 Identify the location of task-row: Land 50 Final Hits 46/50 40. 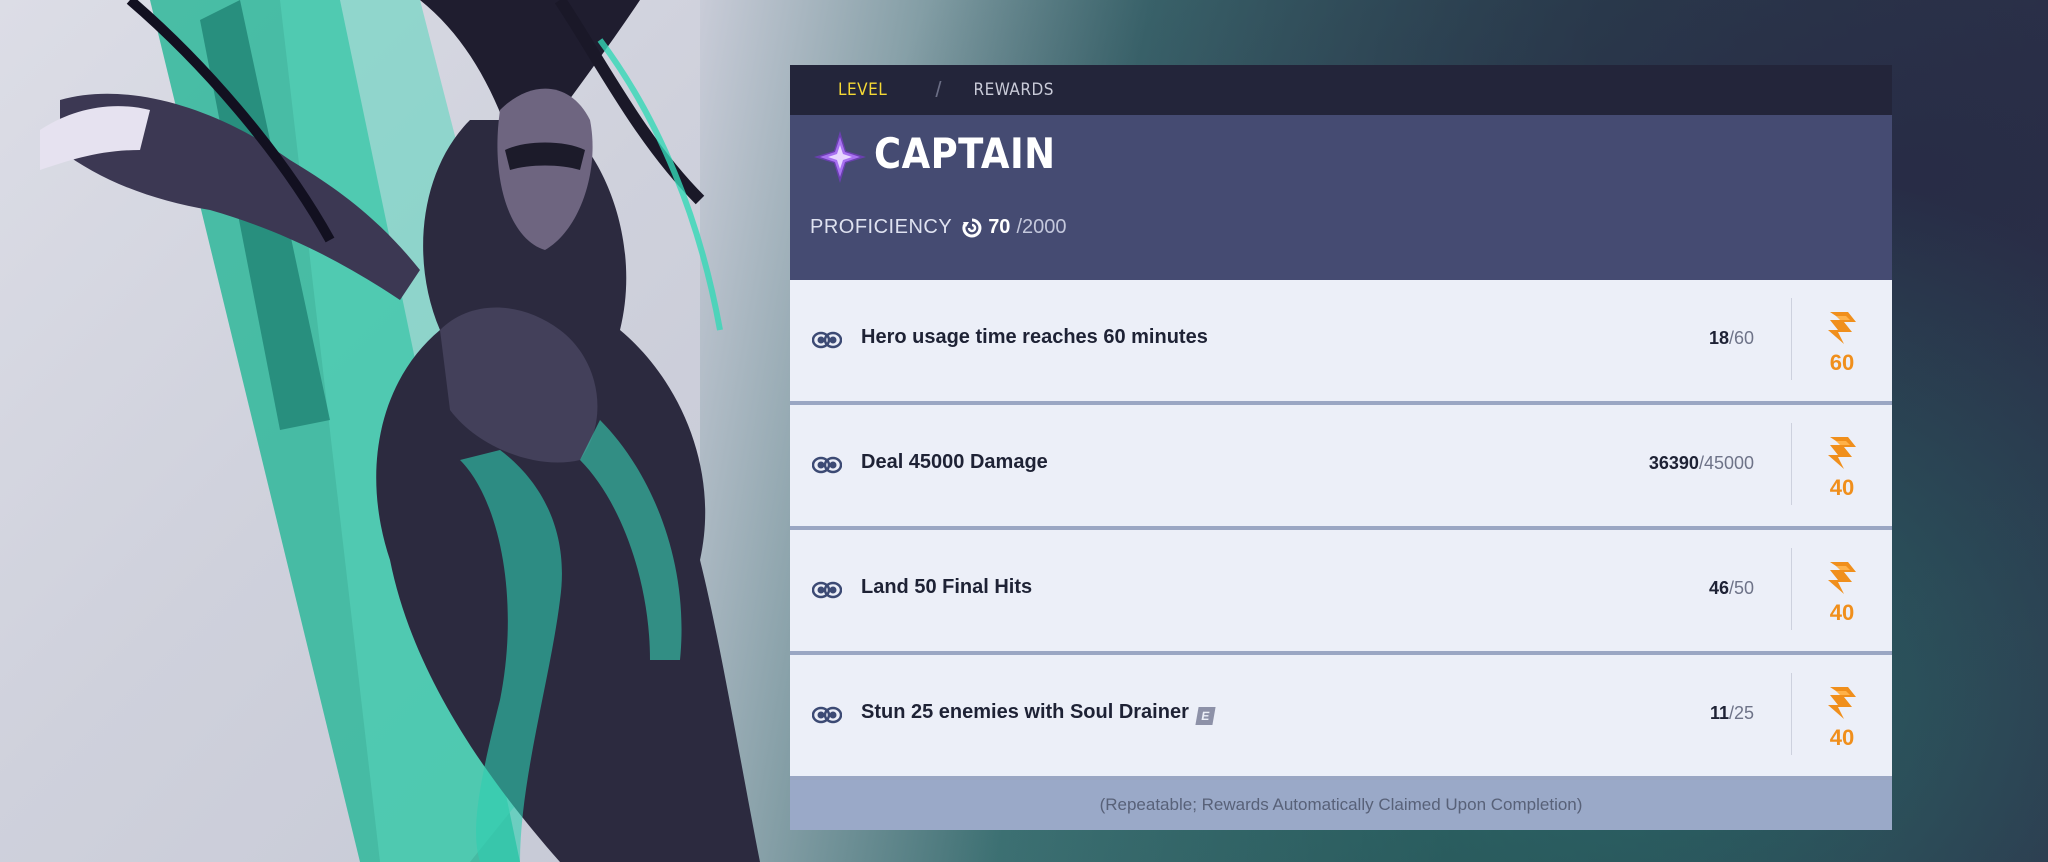
(1341, 592).